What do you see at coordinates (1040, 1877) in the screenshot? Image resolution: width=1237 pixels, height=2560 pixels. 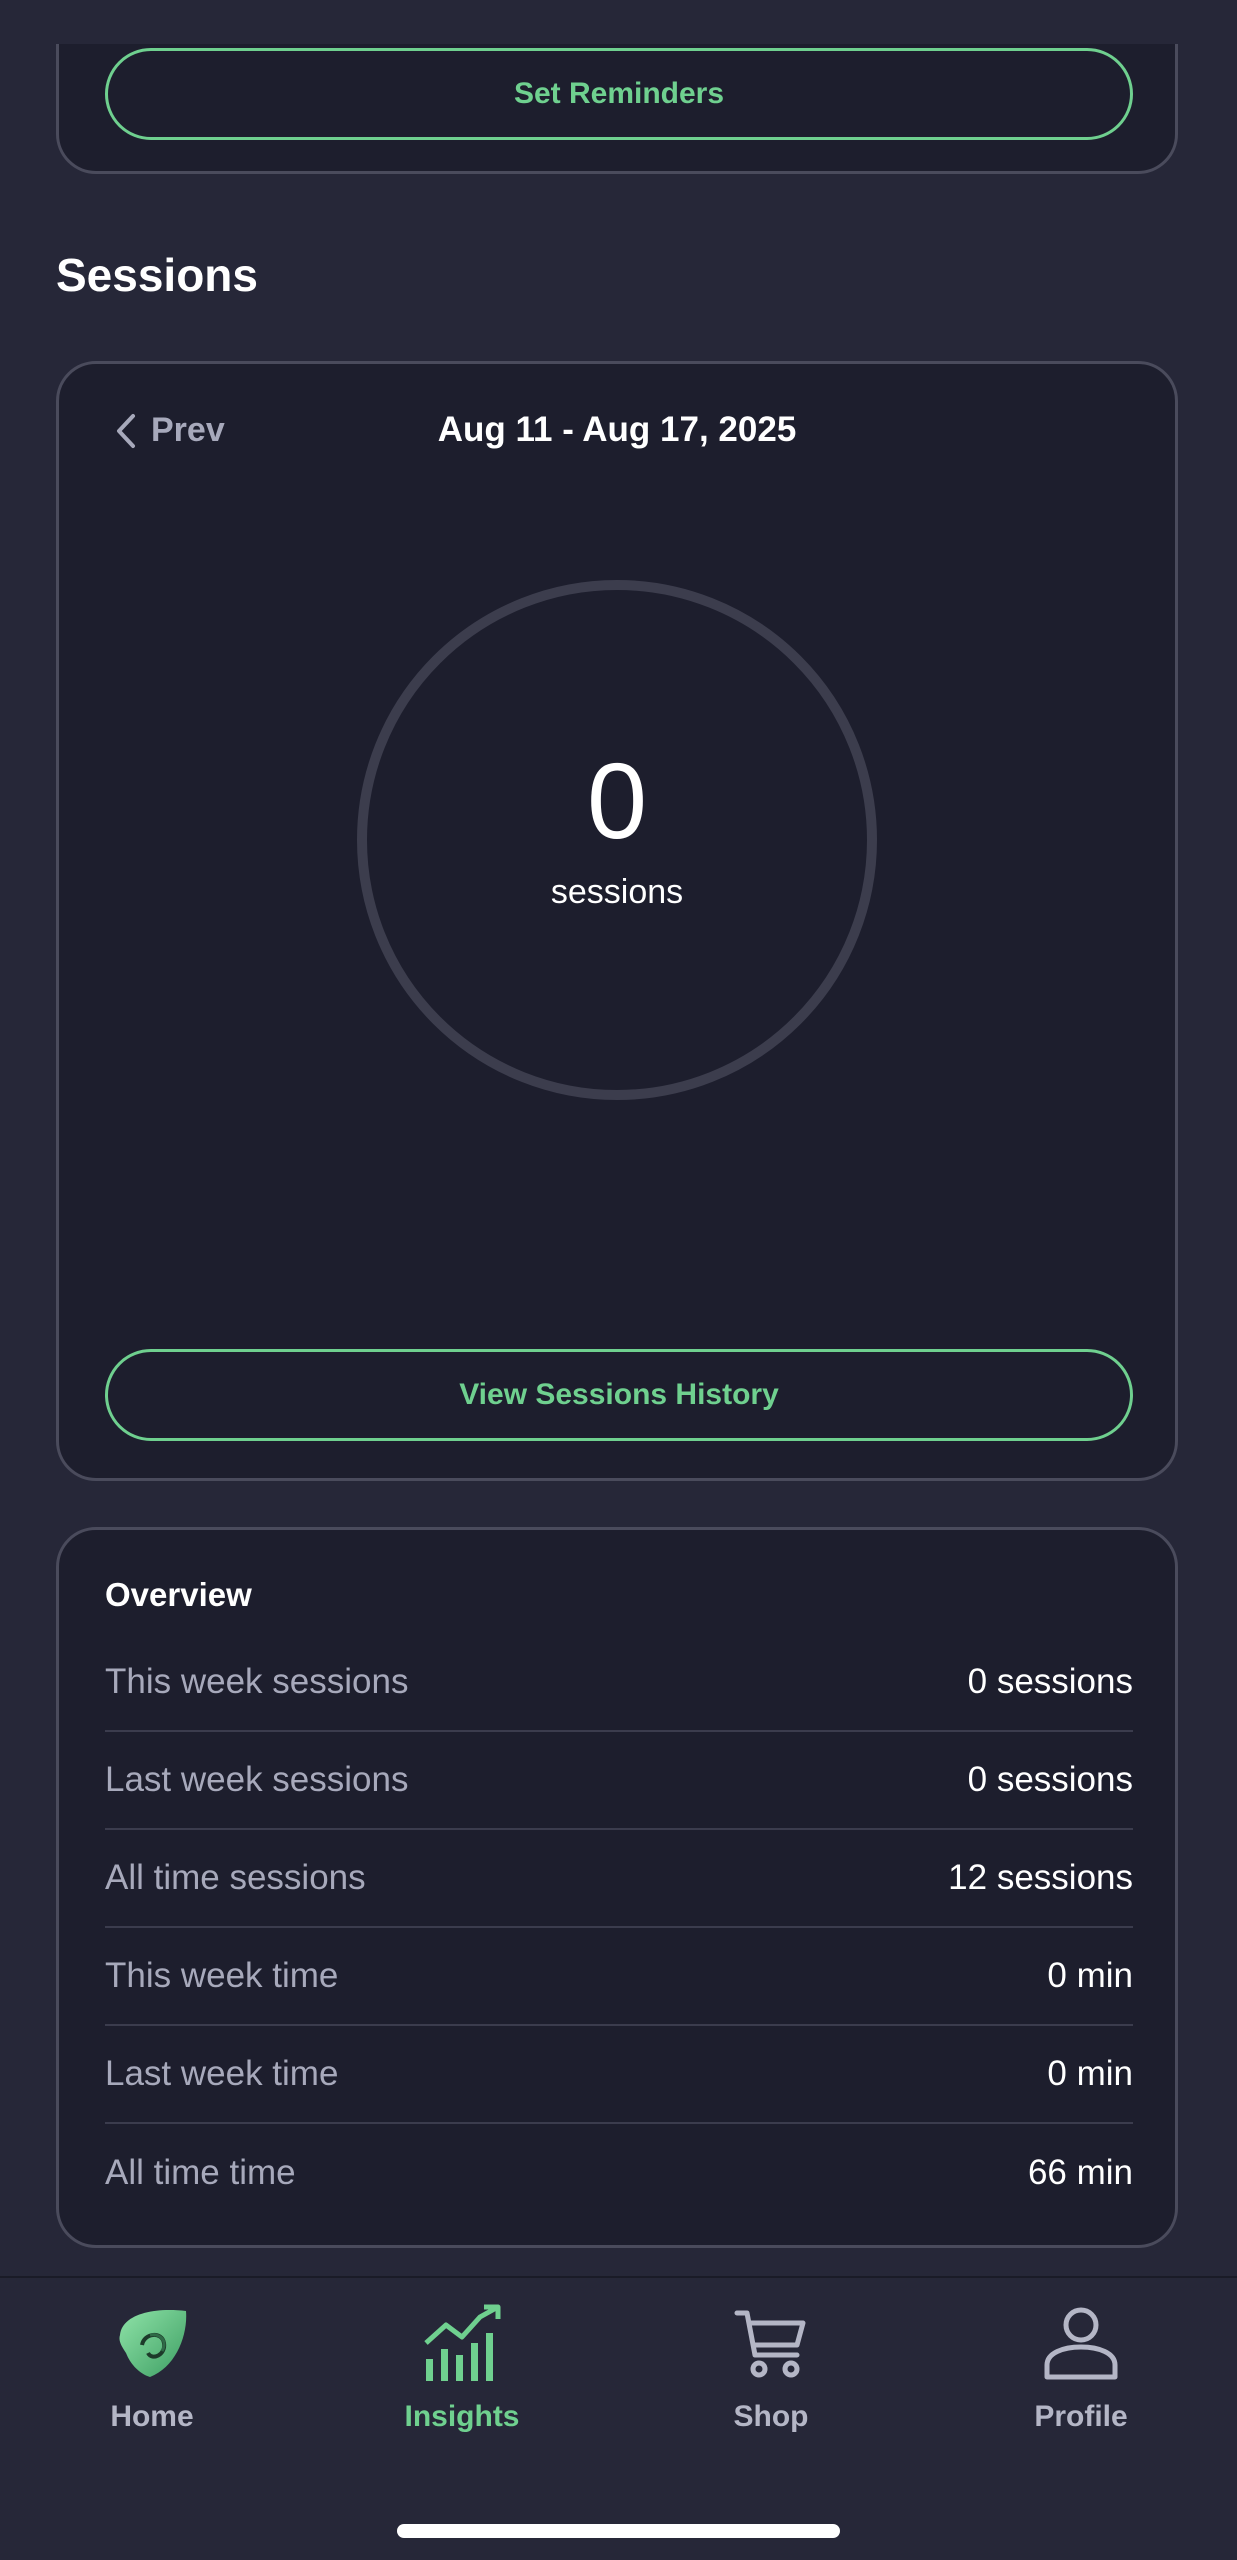 I see `overview-row-value: 12 sessions` at bounding box center [1040, 1877].